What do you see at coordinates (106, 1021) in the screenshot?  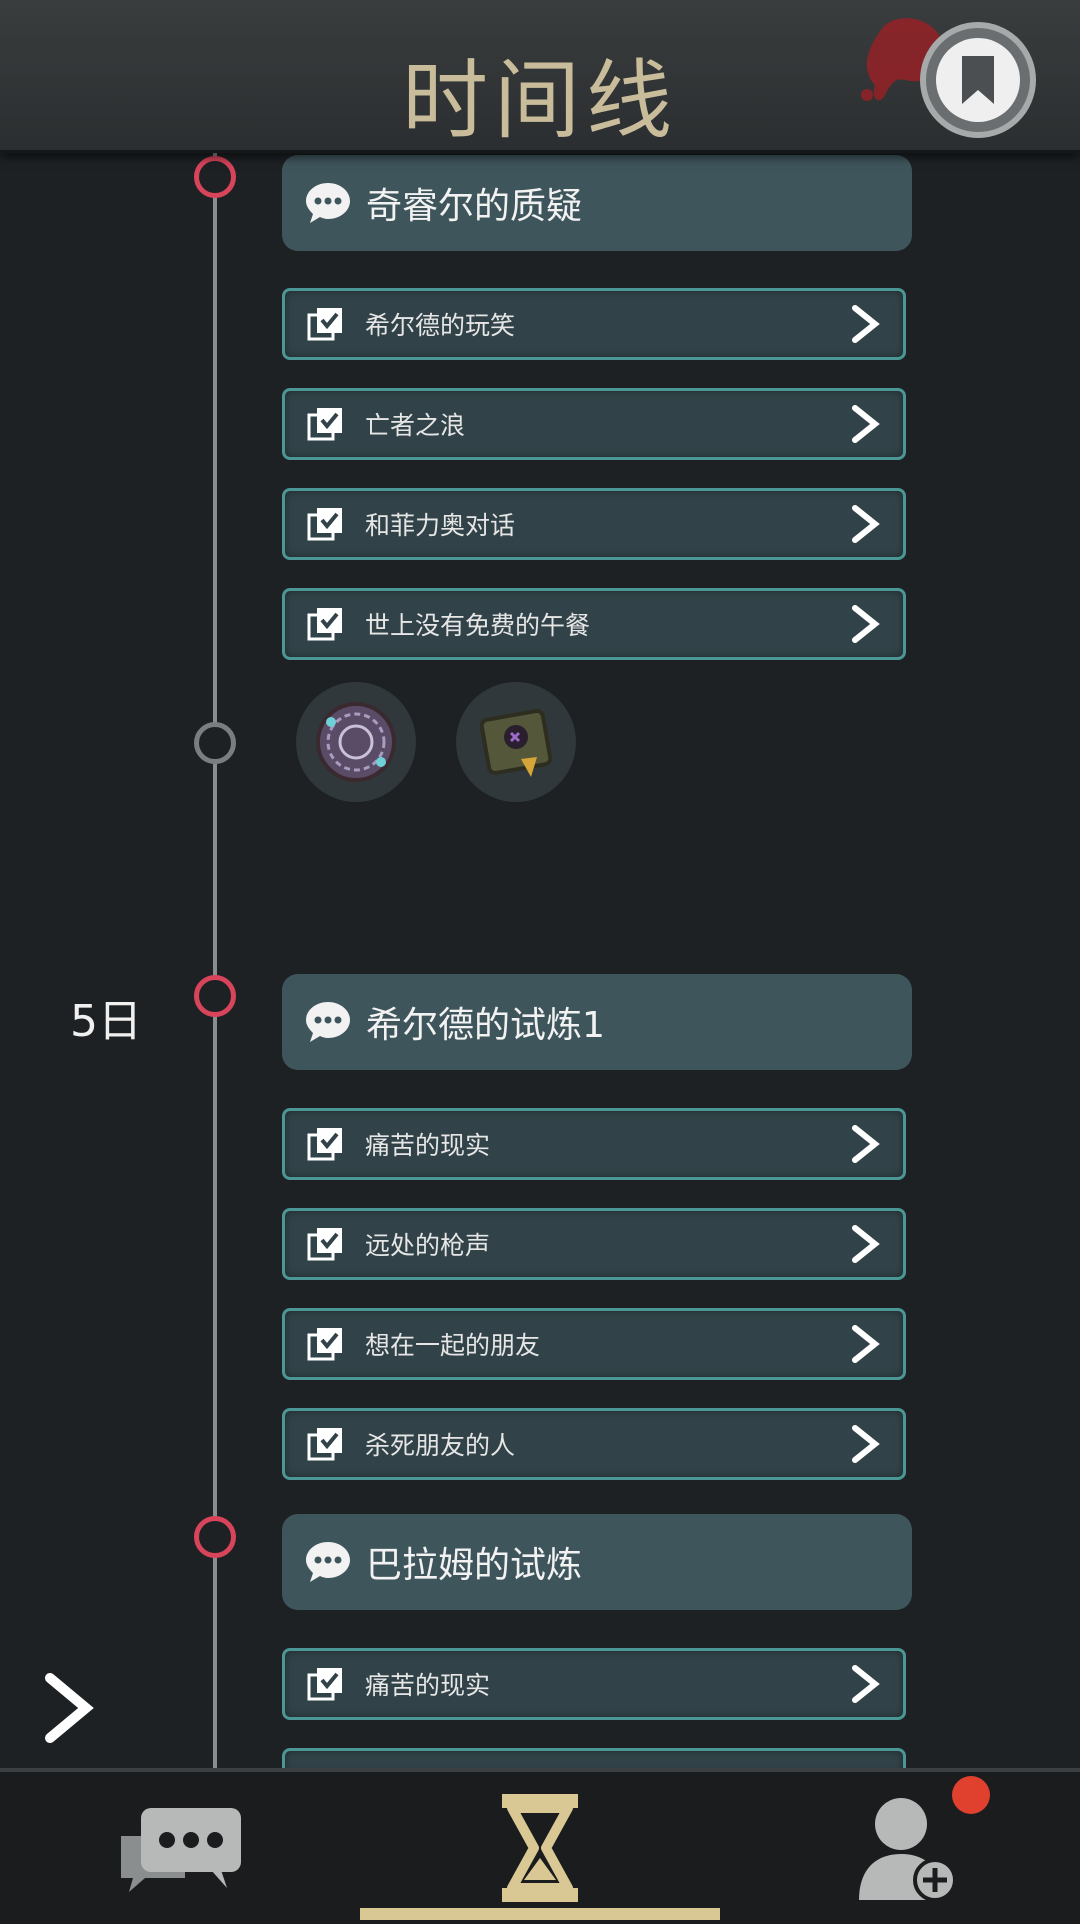 I see `date-label: 5日` at bounding box center [106, 1021].